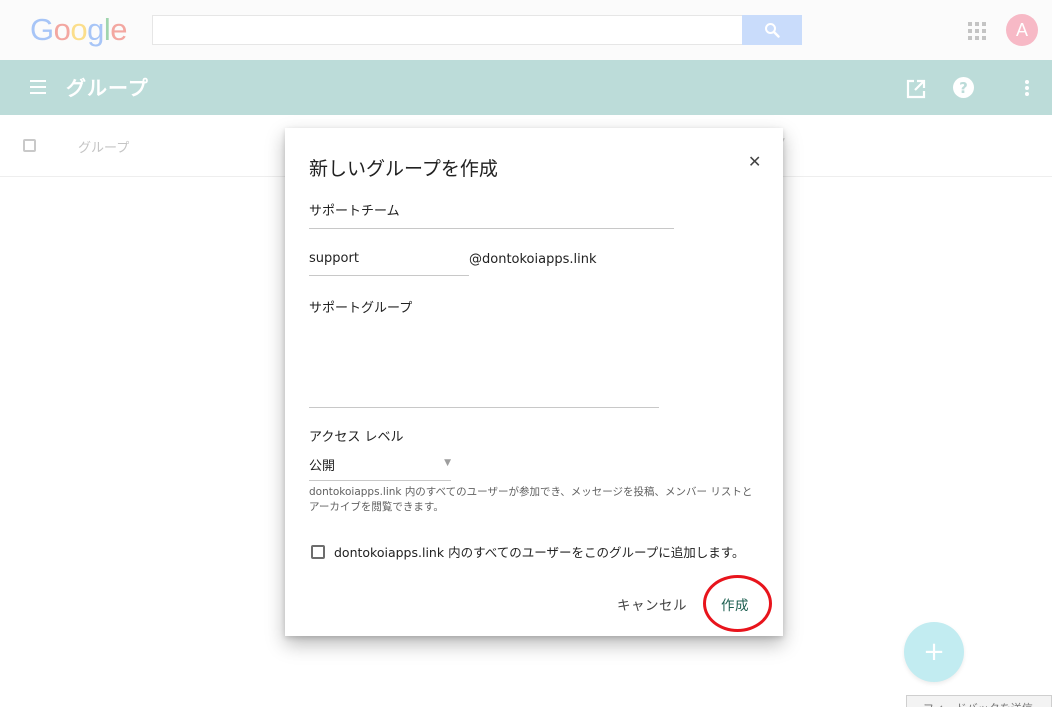 Image resolution: width=1052 pixels, height=707 pixels. I want to click on google-bar: Google A, so click(526, 30).